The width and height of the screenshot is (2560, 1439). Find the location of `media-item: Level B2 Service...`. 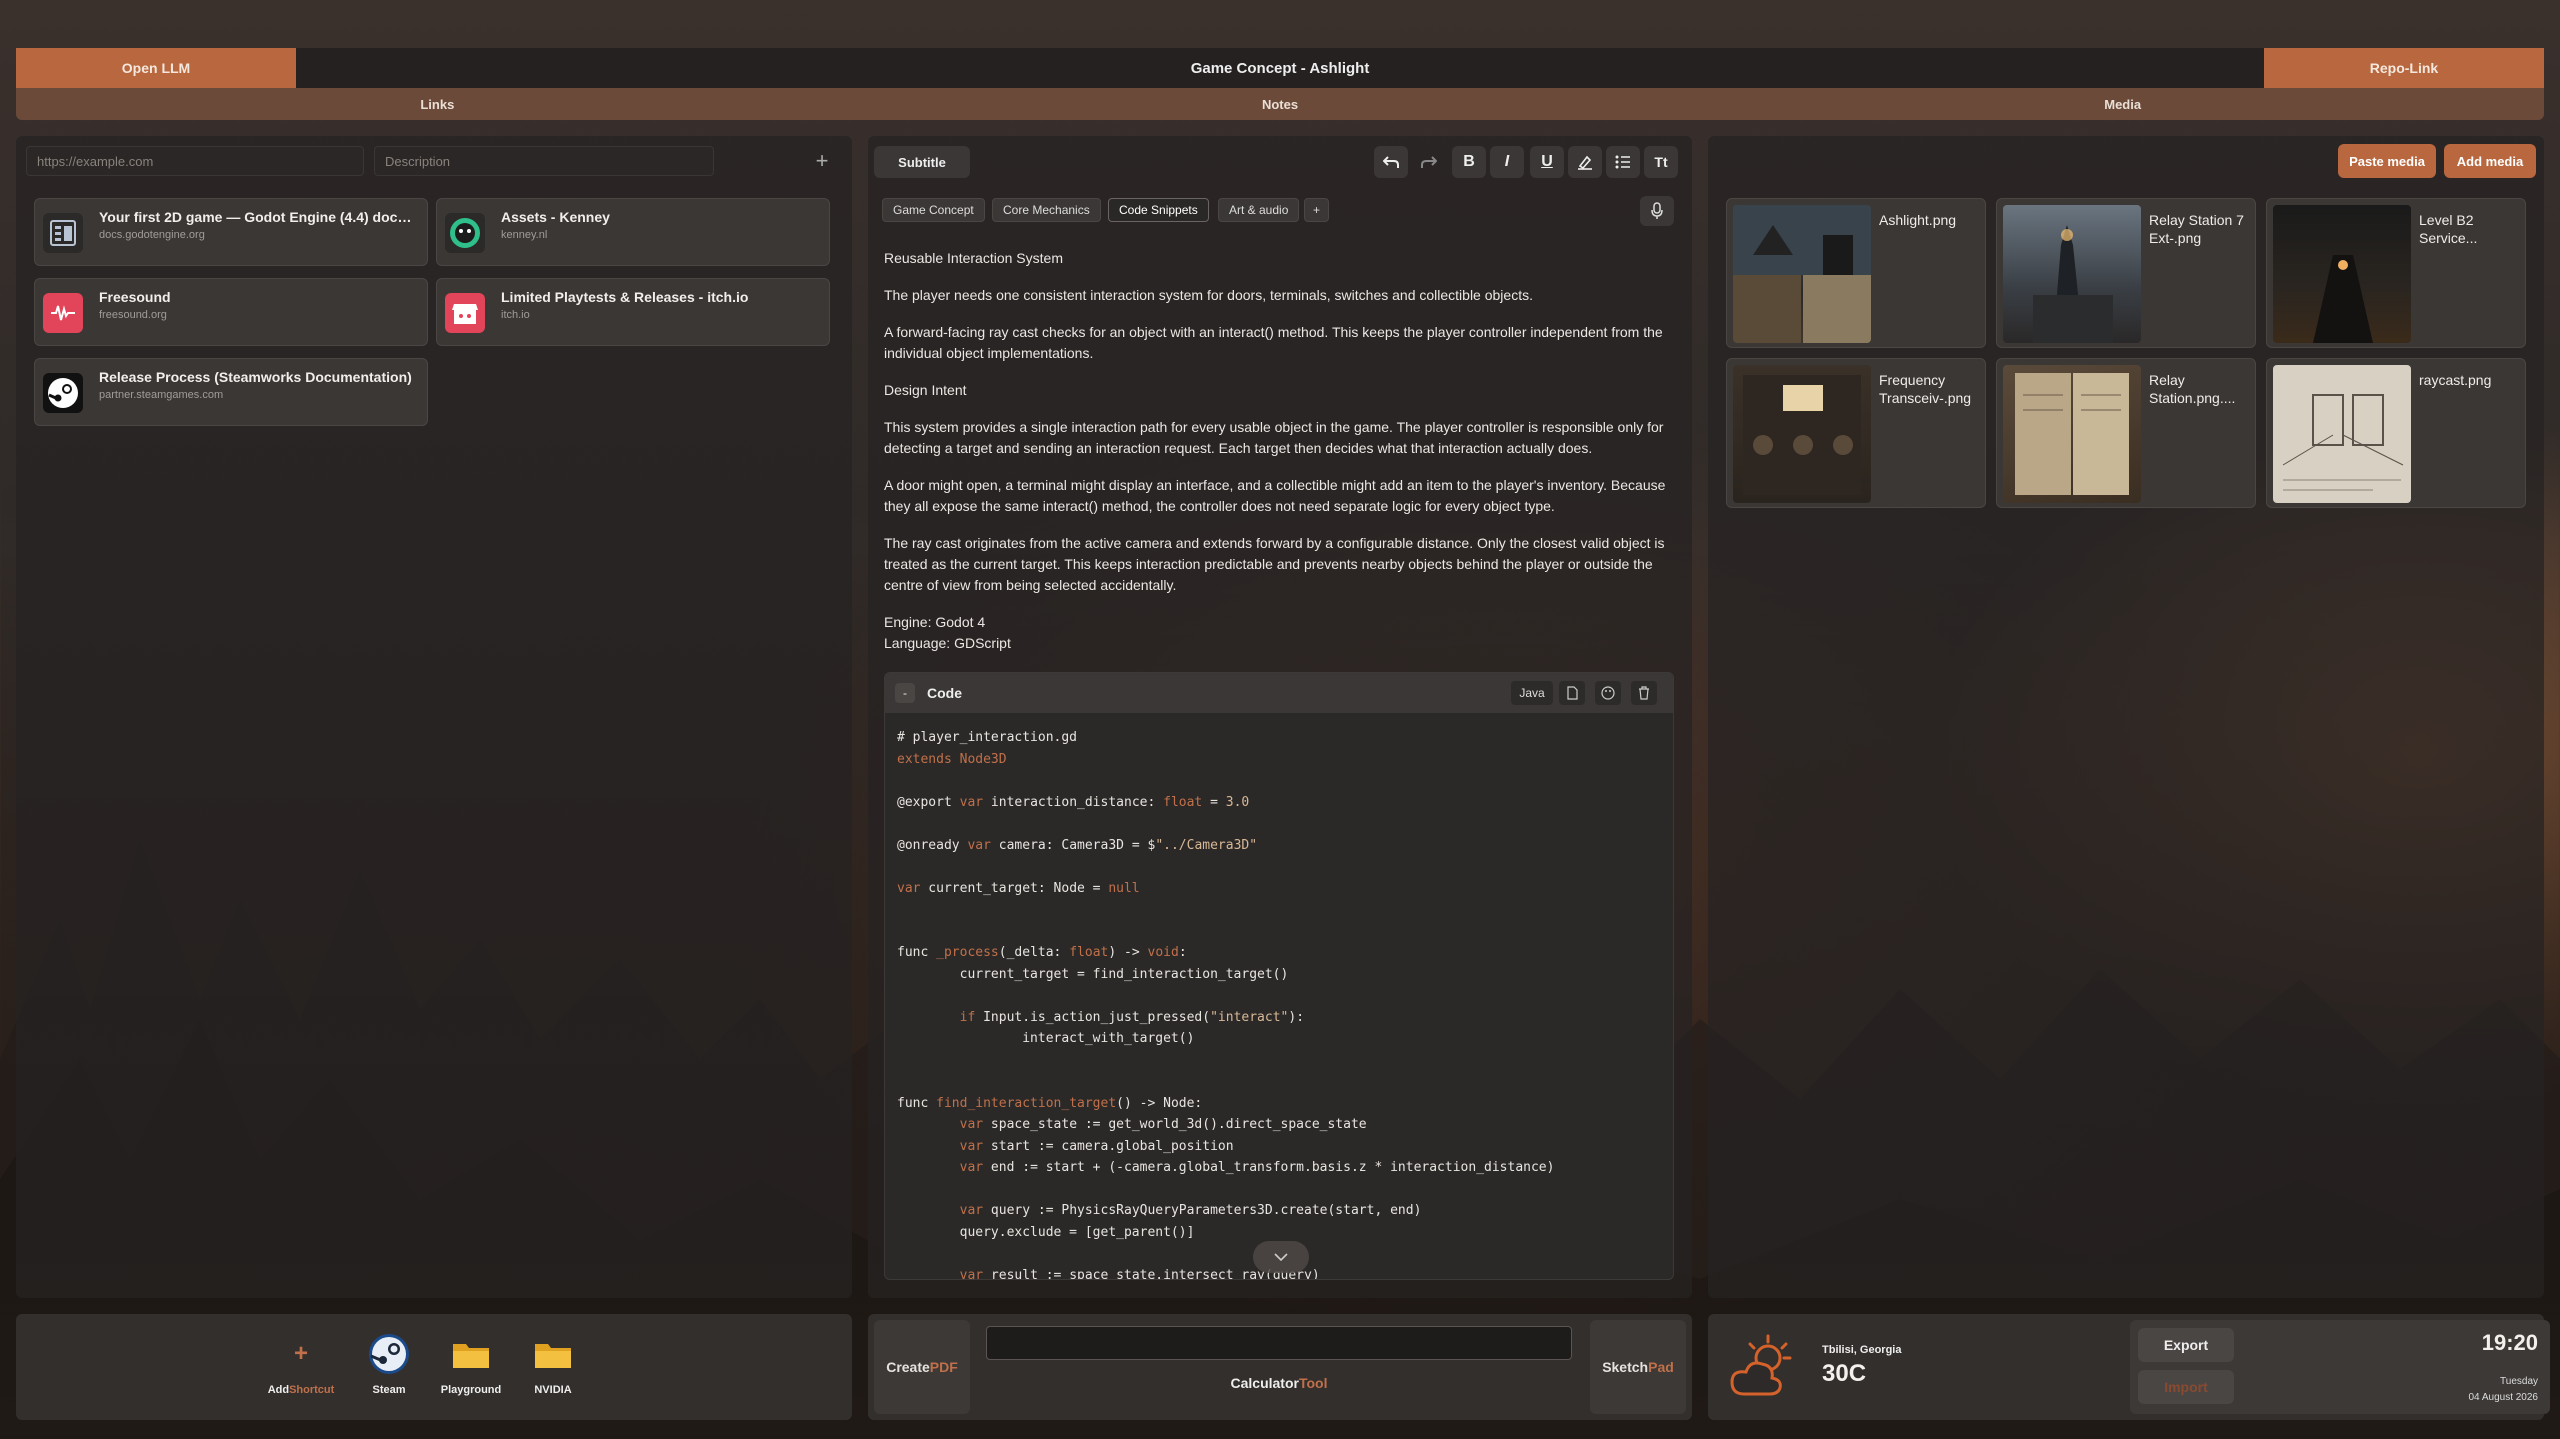

media-item: Level B2 Service... is located at coordinates (2396, 273).